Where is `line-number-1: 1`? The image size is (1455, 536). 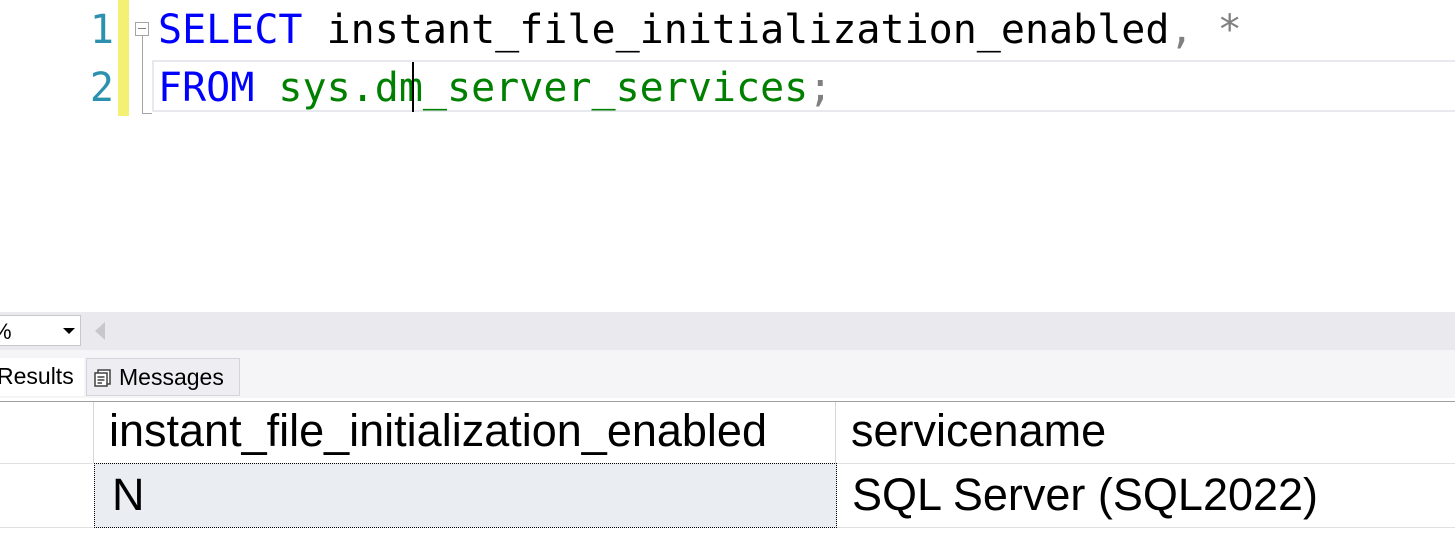
line-number-1: 1 is located at coordinates (101, 30).